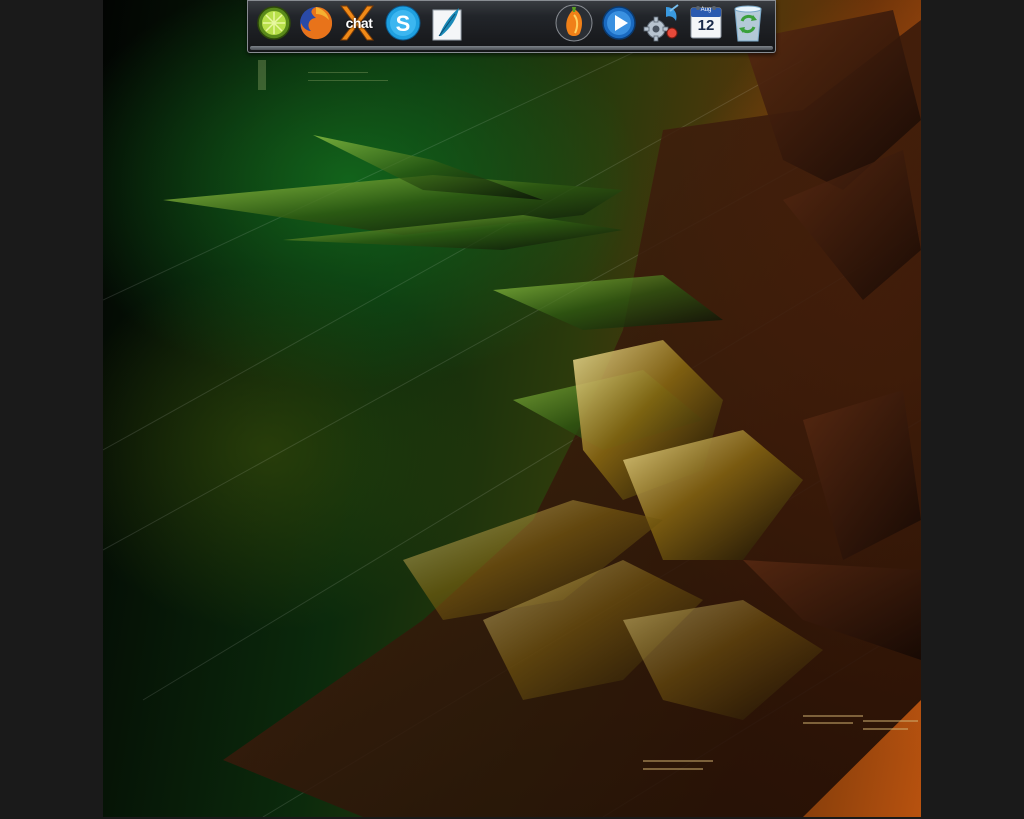 Image resolution: width=1024 pixels, height=819 pixels. I want to click on skype-icon: S, so click(403, 23).